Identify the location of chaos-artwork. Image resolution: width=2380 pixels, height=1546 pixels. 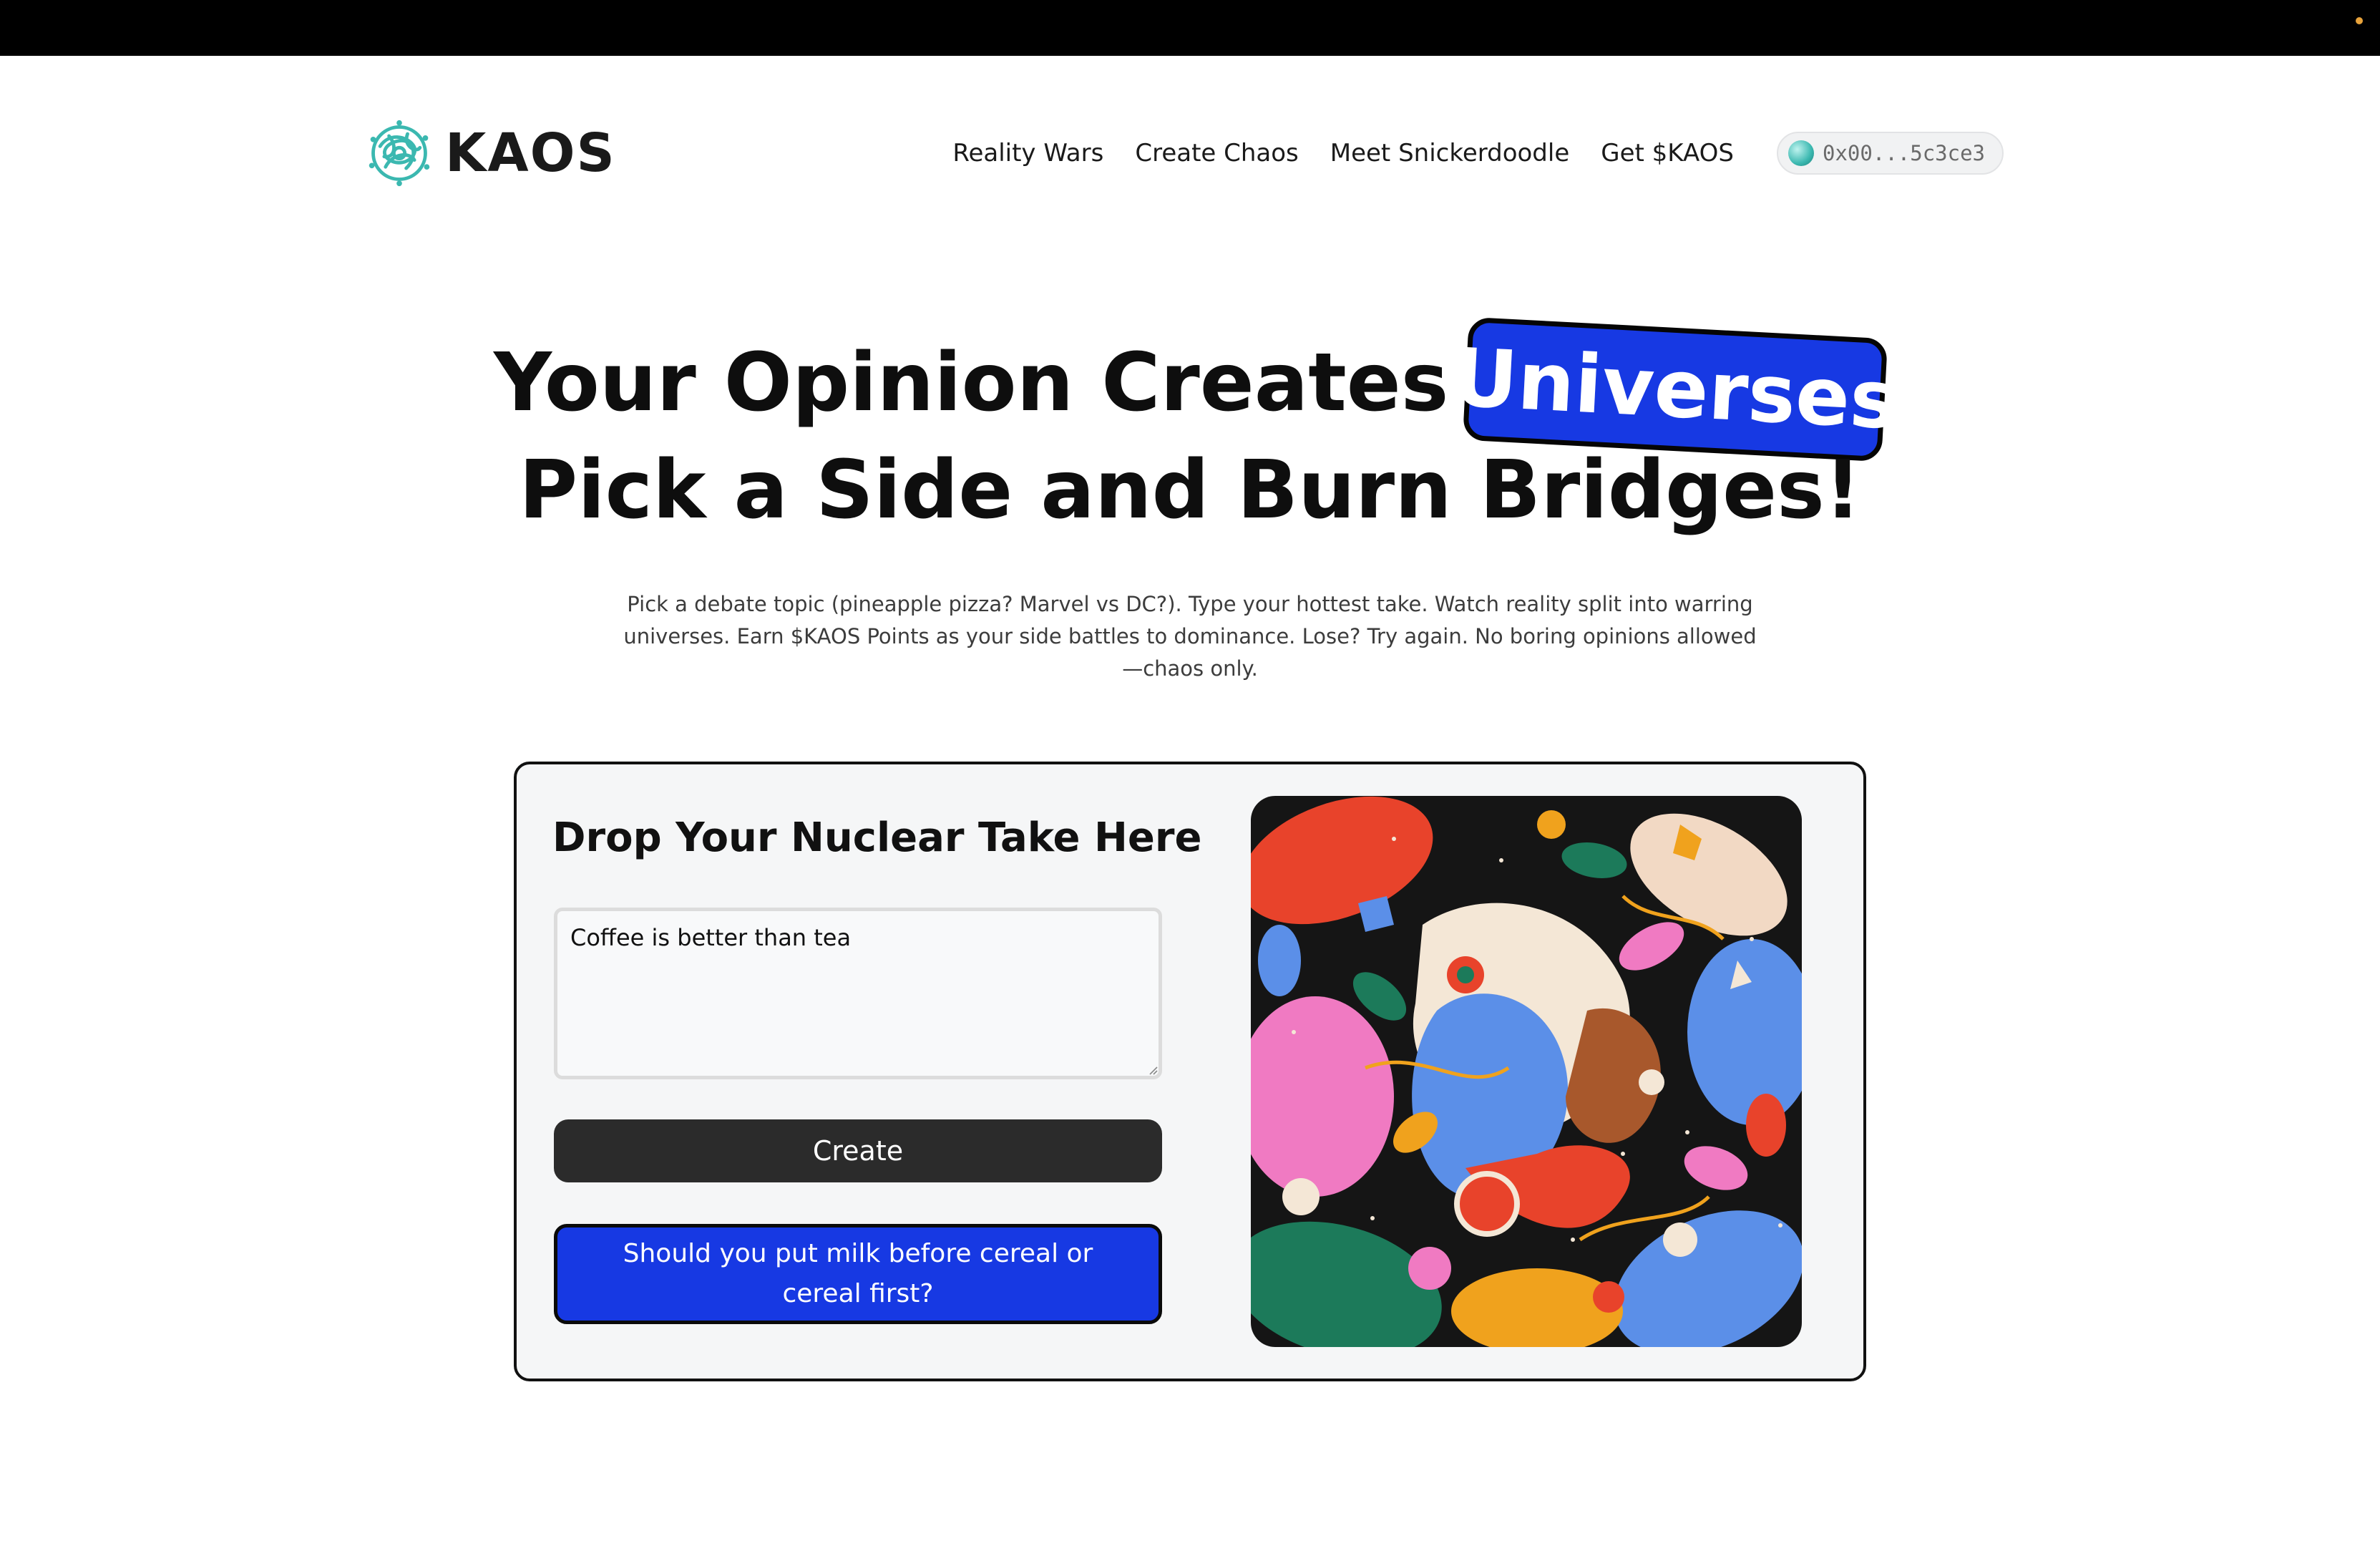
(1526, 1071).